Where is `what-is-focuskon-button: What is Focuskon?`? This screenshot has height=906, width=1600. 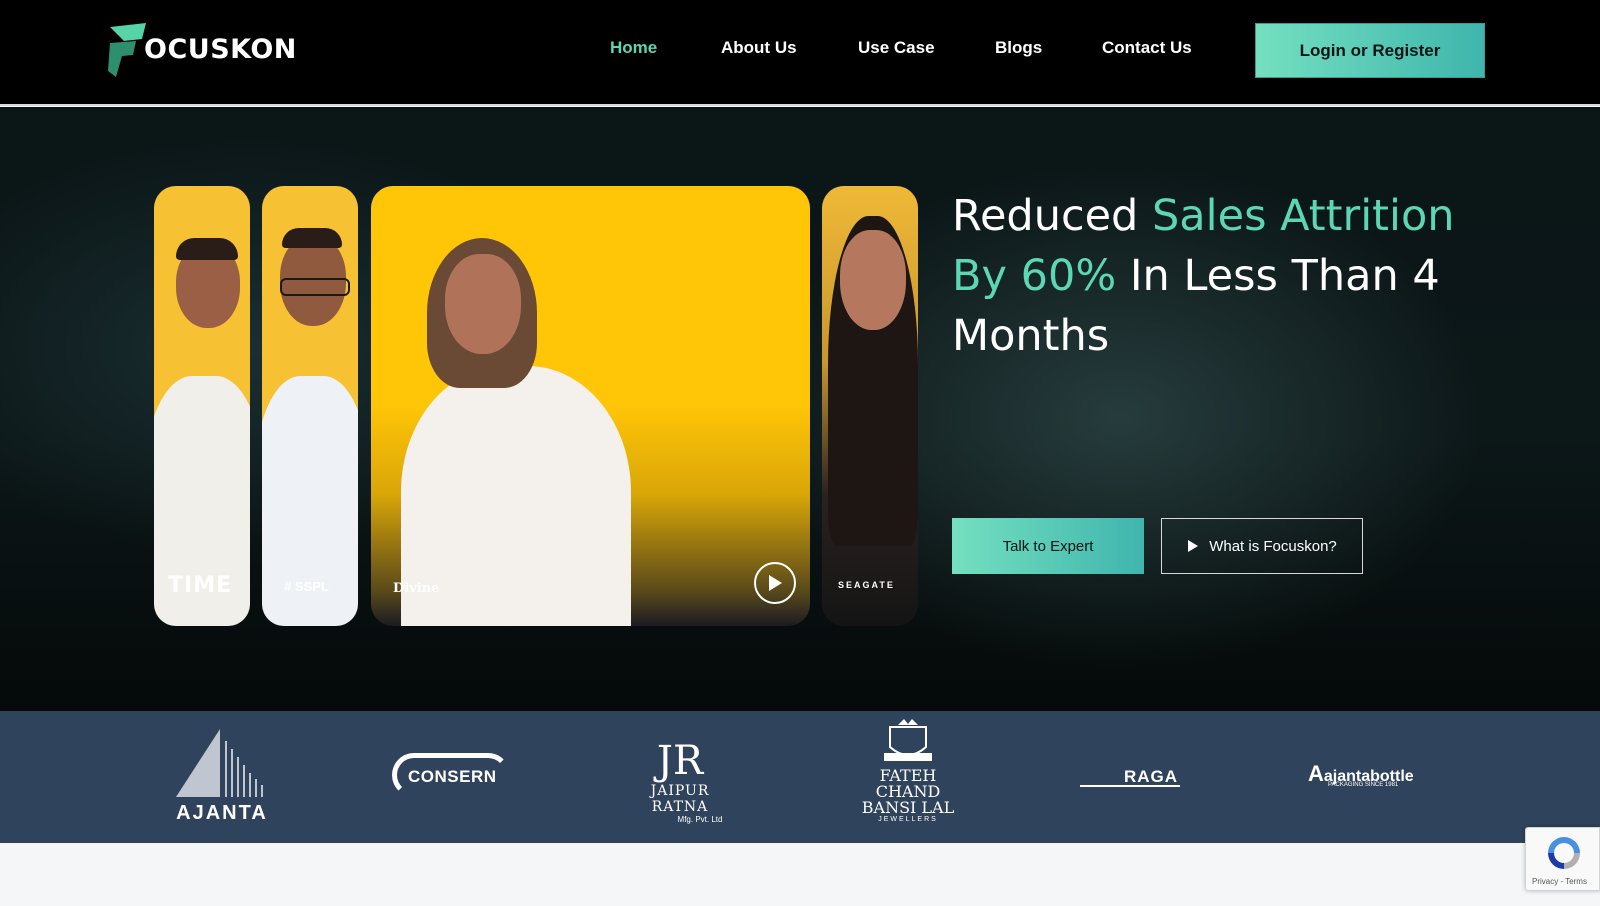 what-is-focuskon-button: What is Focuskon? is located at coordinates (1262, 546).